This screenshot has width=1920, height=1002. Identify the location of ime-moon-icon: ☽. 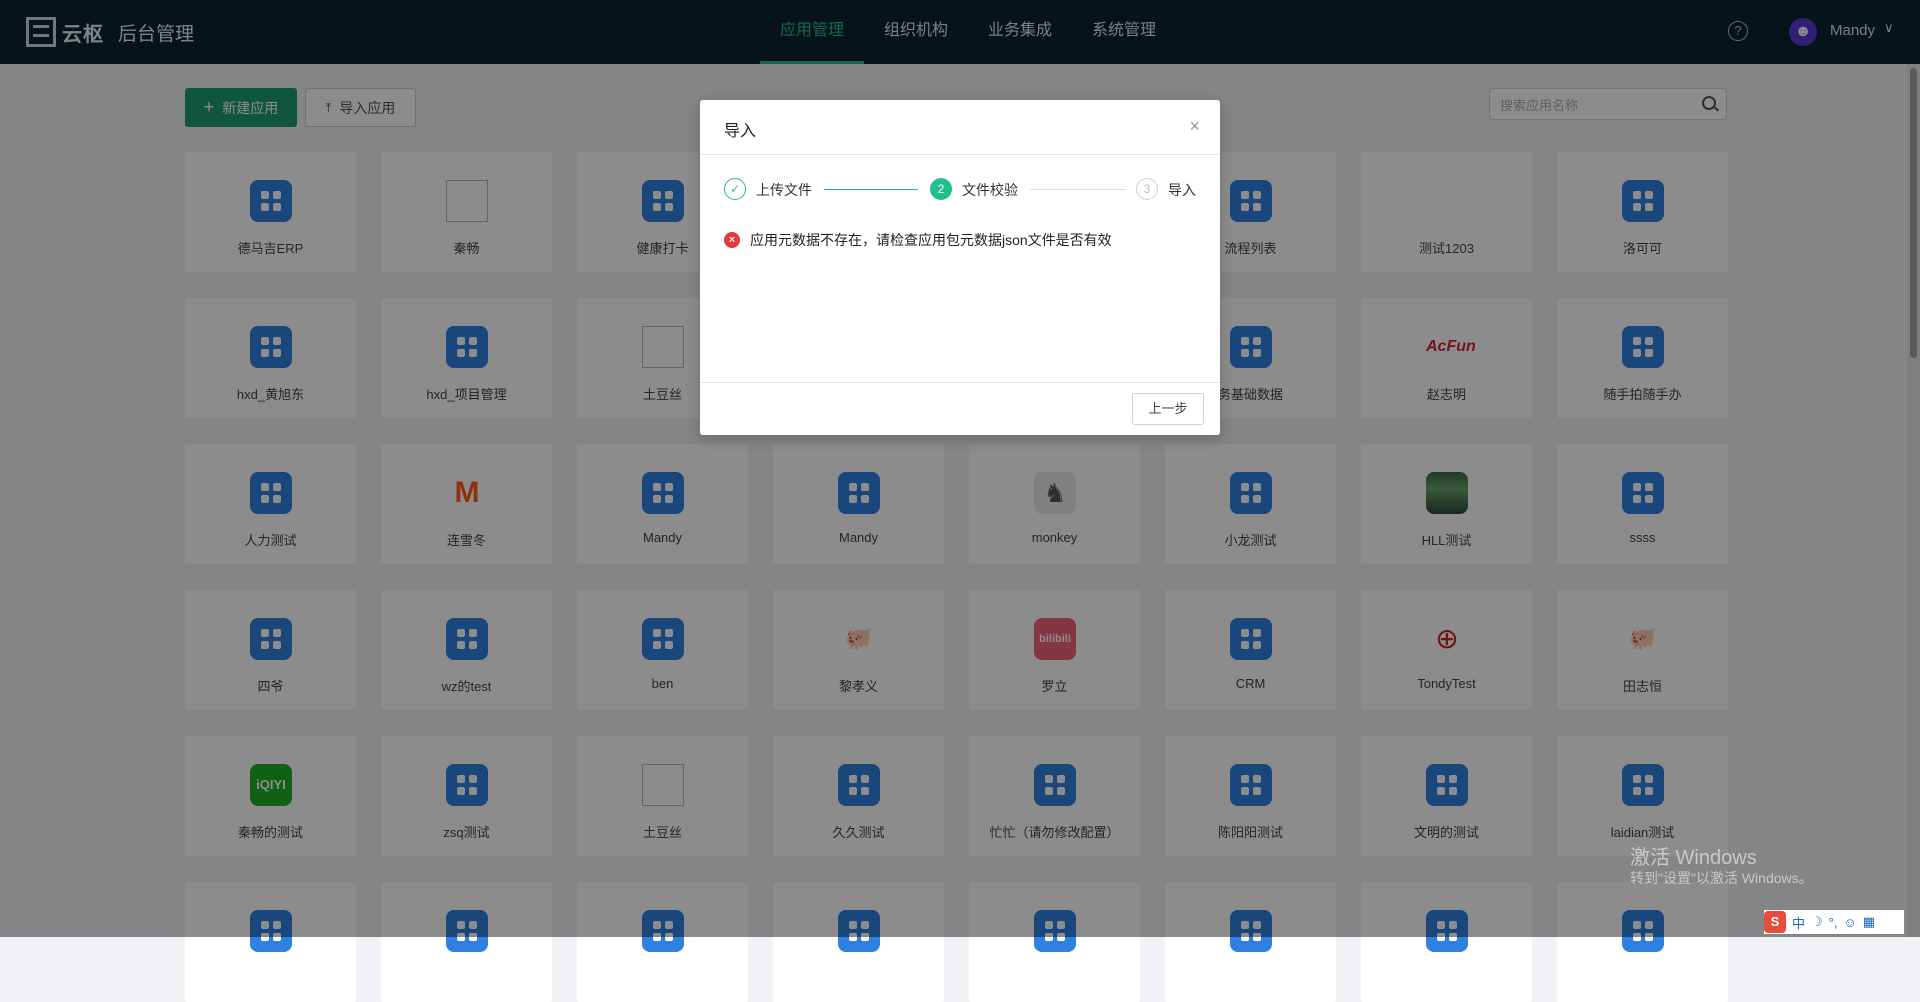
(1817, 922).